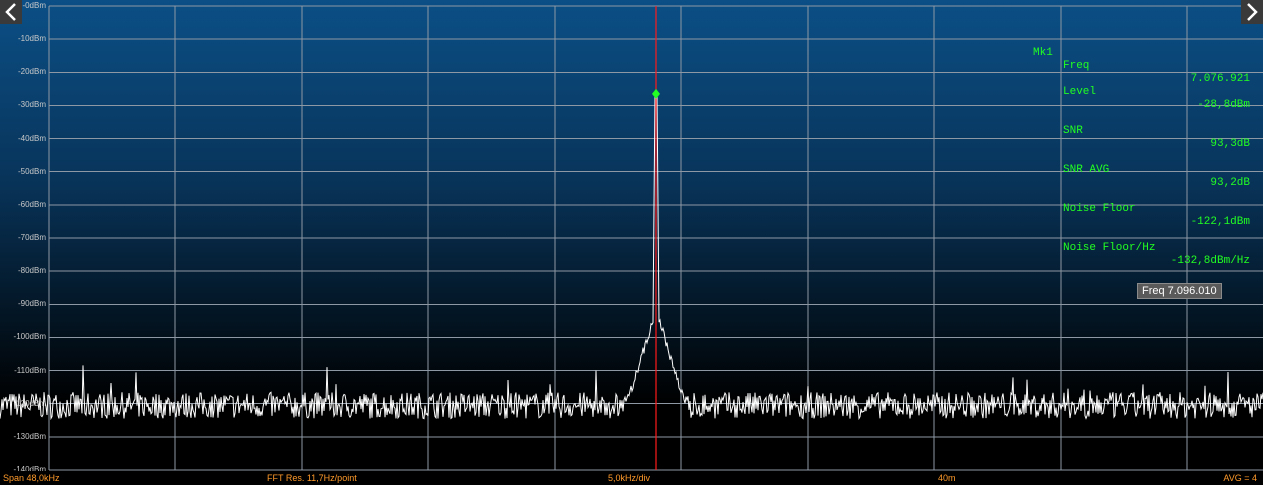  What do you see at coordinates (1230, 144) in the screenshot?
I see `marker-field-value: 93,3dB` at bounding box center [1230, 144].